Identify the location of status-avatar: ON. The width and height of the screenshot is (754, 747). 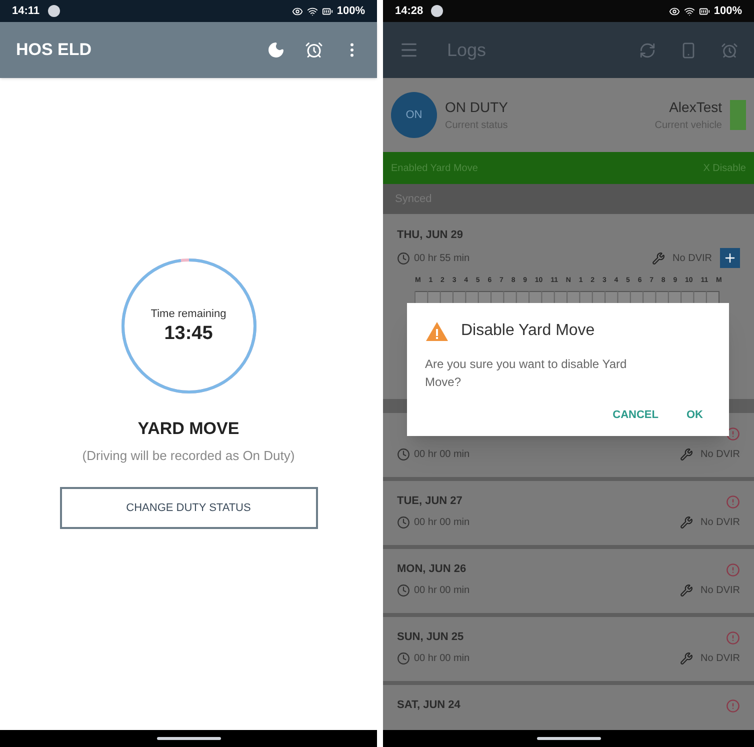
(414, 115).